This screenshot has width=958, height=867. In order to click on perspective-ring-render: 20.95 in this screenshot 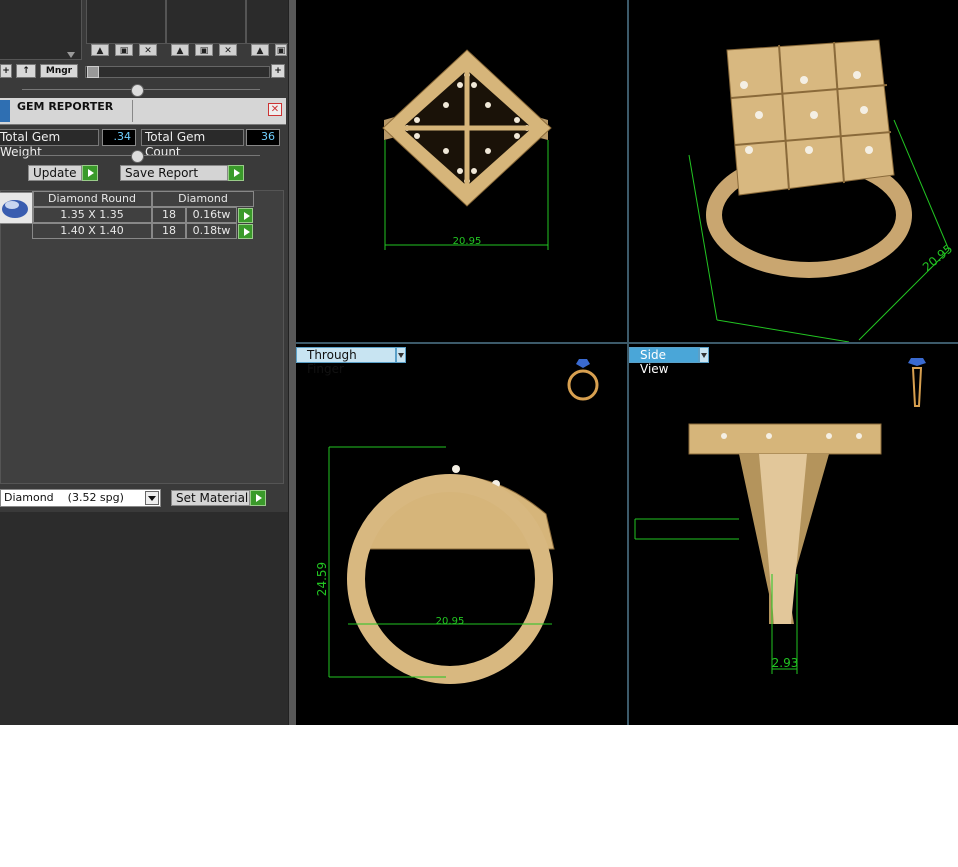, I will do `click(821, 191)`.